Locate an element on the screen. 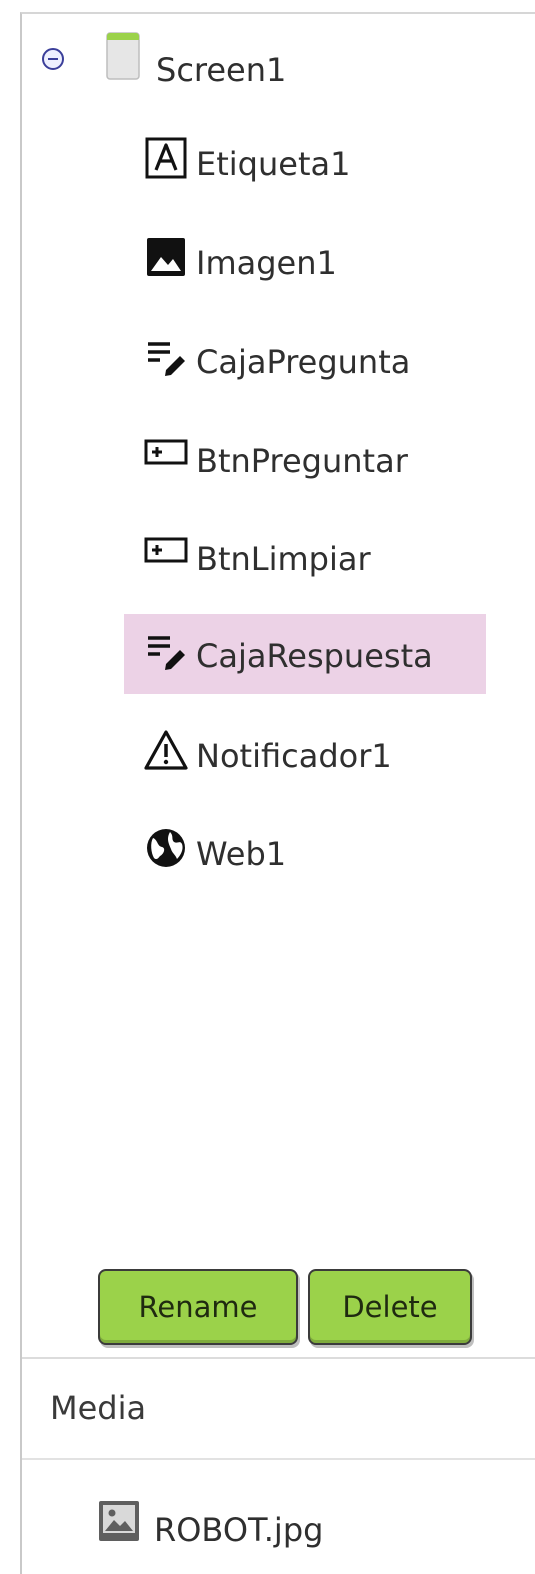 The width and height of the screenshot is (535, 1574). tree-item-screen1: Screen1 is located at coordinates (221, 70).